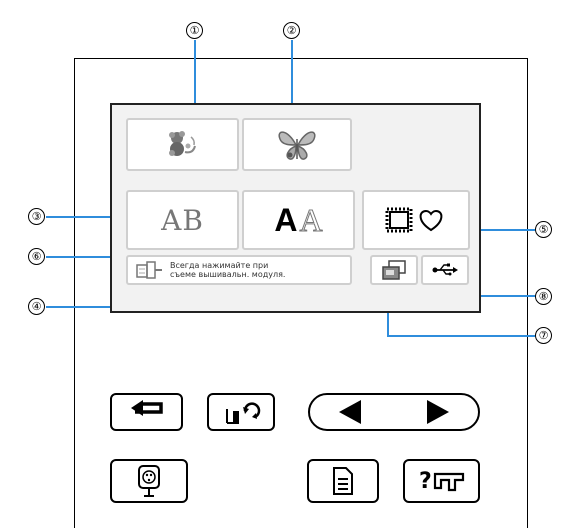  What do you see at coordinates (36, 216) in the screenshot?
I see `callout-3: ③` at bounding box center [36, 216].